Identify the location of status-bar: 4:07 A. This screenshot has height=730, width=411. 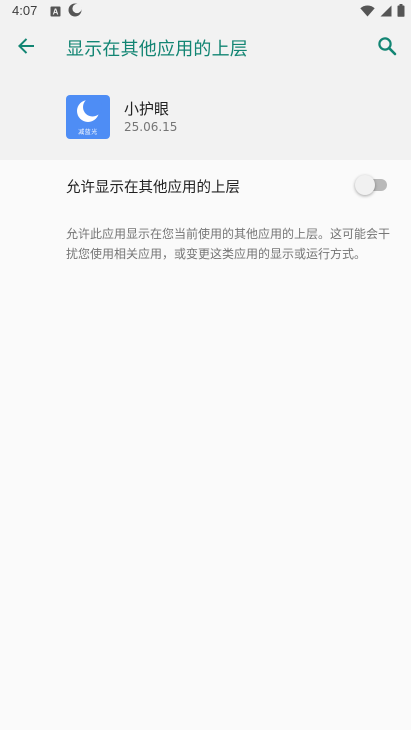
(205, 11).